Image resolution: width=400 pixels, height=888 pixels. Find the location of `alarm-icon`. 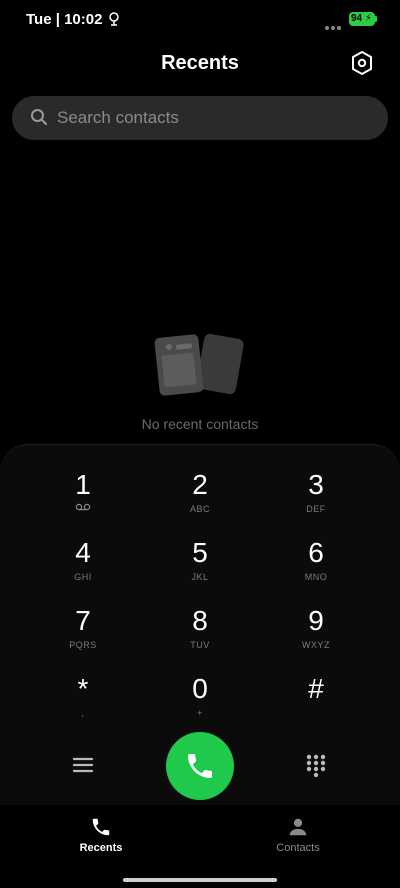

alarm-icon is located at coordinates (114, 19).